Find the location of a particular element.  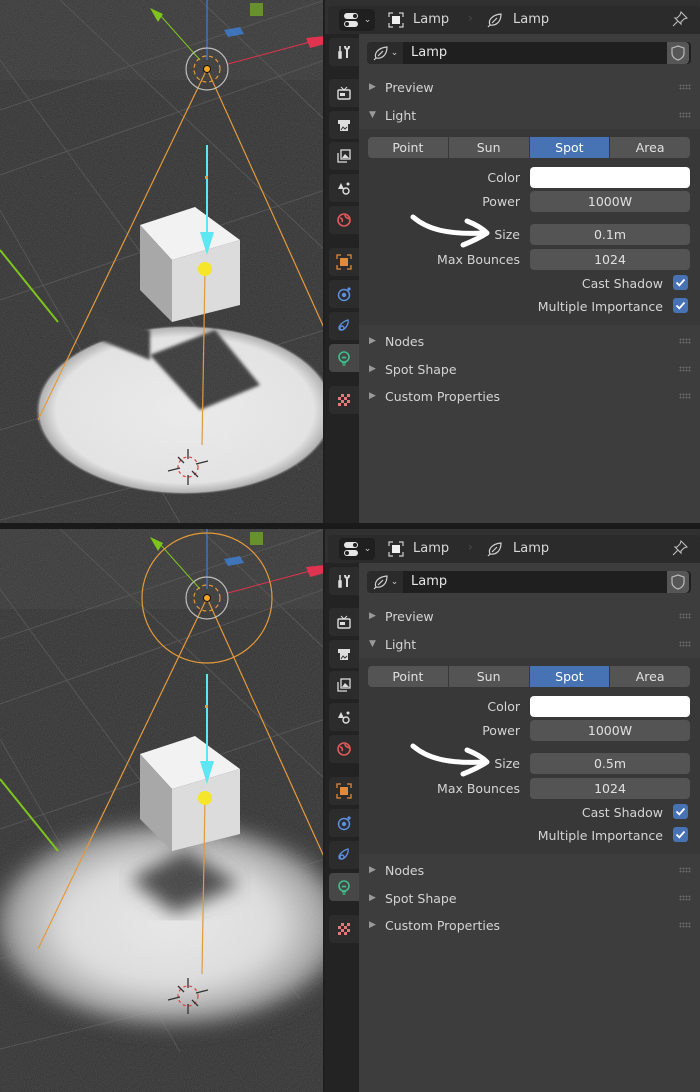

panel-light-title: Light is located at coordinates (401, 115).